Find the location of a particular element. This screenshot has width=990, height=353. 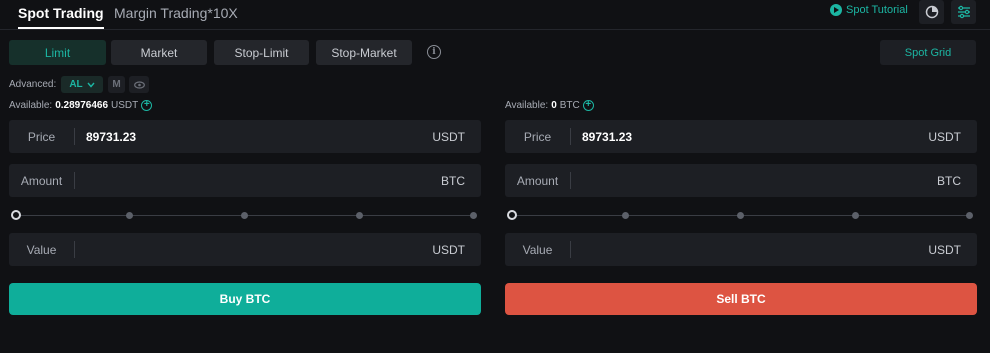

info-icon: i is located at coordinates (434, 52).